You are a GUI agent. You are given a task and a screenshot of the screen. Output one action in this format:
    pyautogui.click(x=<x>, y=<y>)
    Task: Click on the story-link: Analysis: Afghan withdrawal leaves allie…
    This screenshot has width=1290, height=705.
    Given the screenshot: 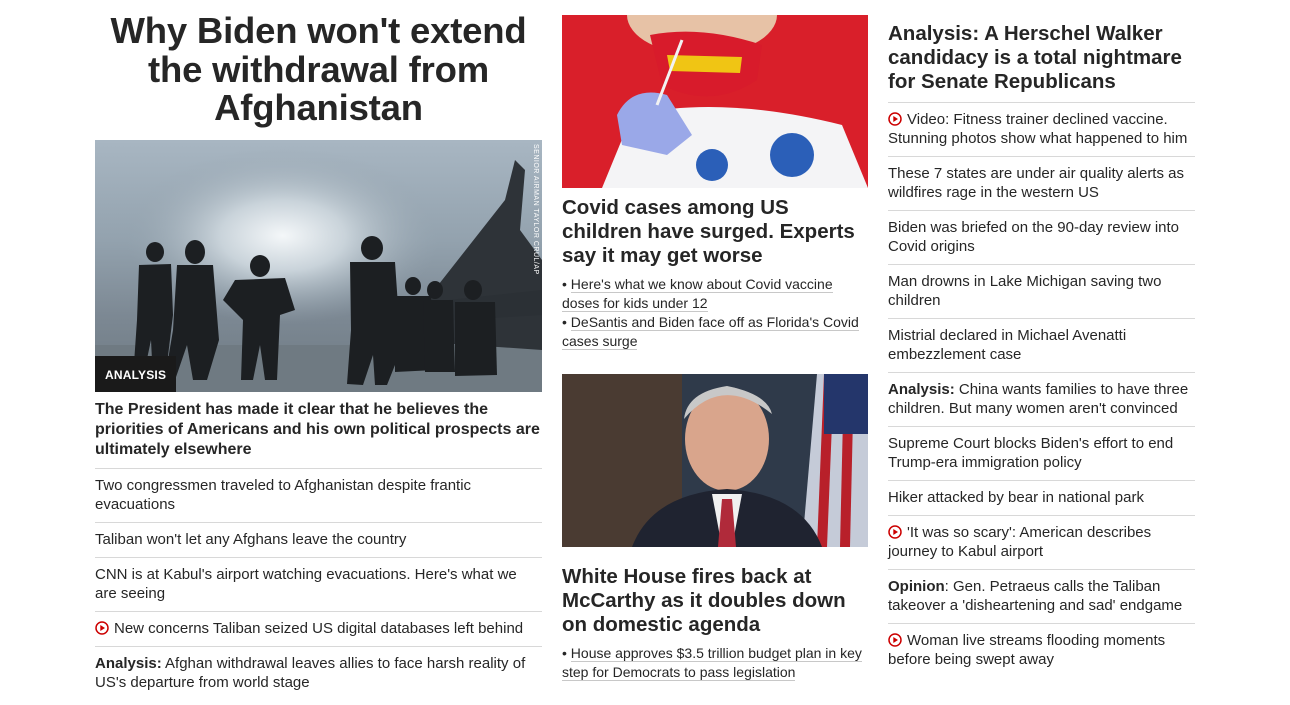 What is the action you would take?
    pyautogui.click(x=318, y=672)
    